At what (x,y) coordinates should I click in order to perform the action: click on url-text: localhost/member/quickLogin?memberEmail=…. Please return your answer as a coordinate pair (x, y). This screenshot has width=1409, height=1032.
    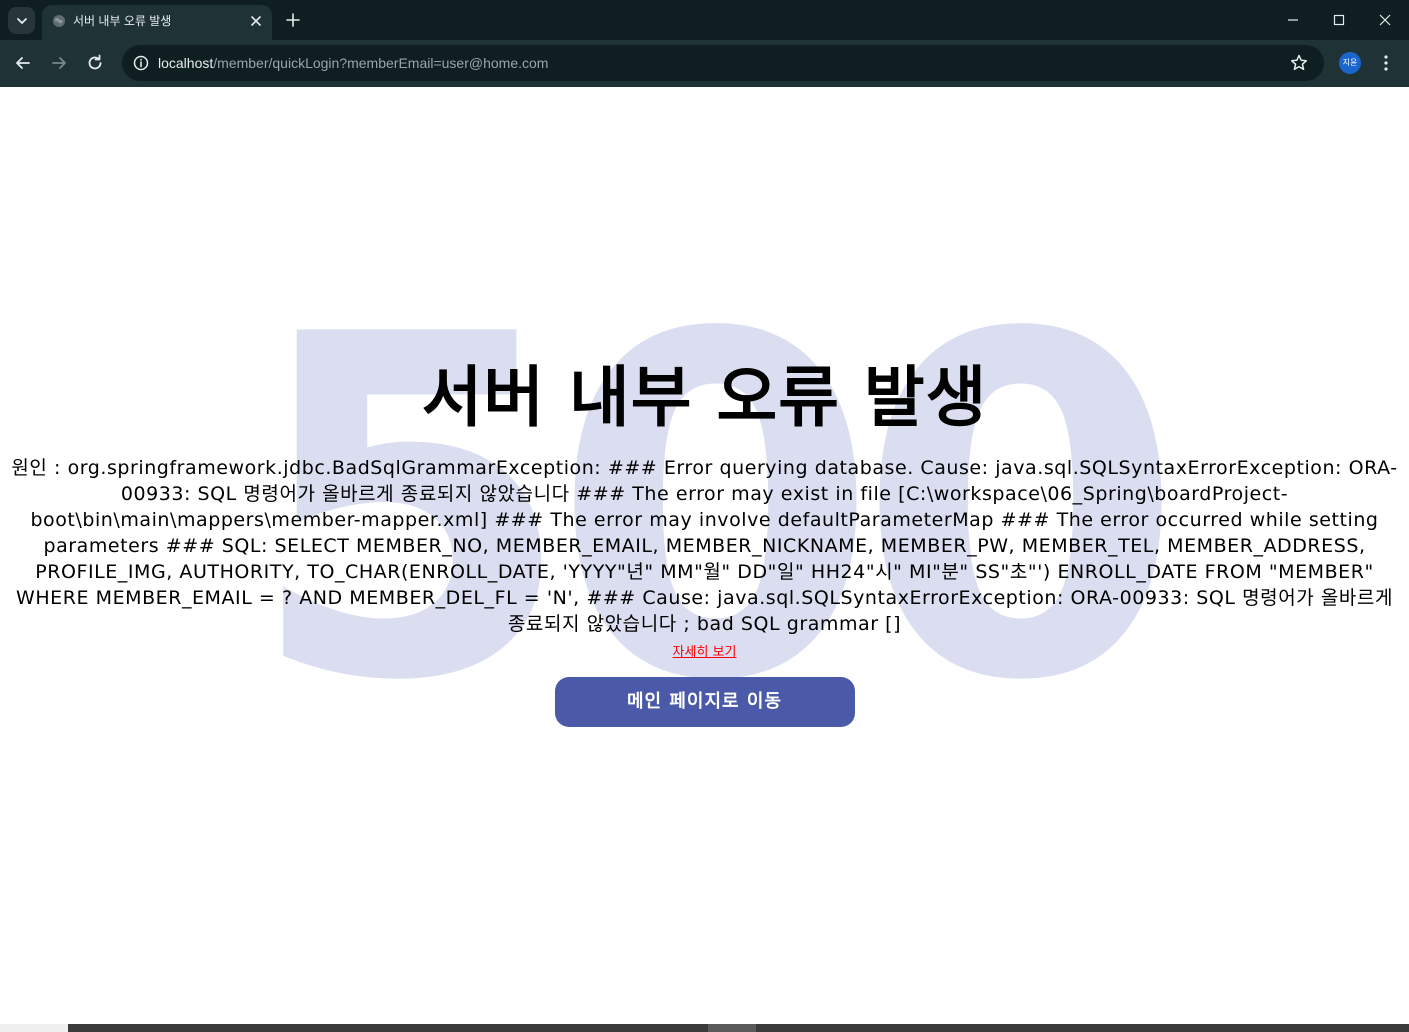
    Looking at the image, I should click on (353, 63).